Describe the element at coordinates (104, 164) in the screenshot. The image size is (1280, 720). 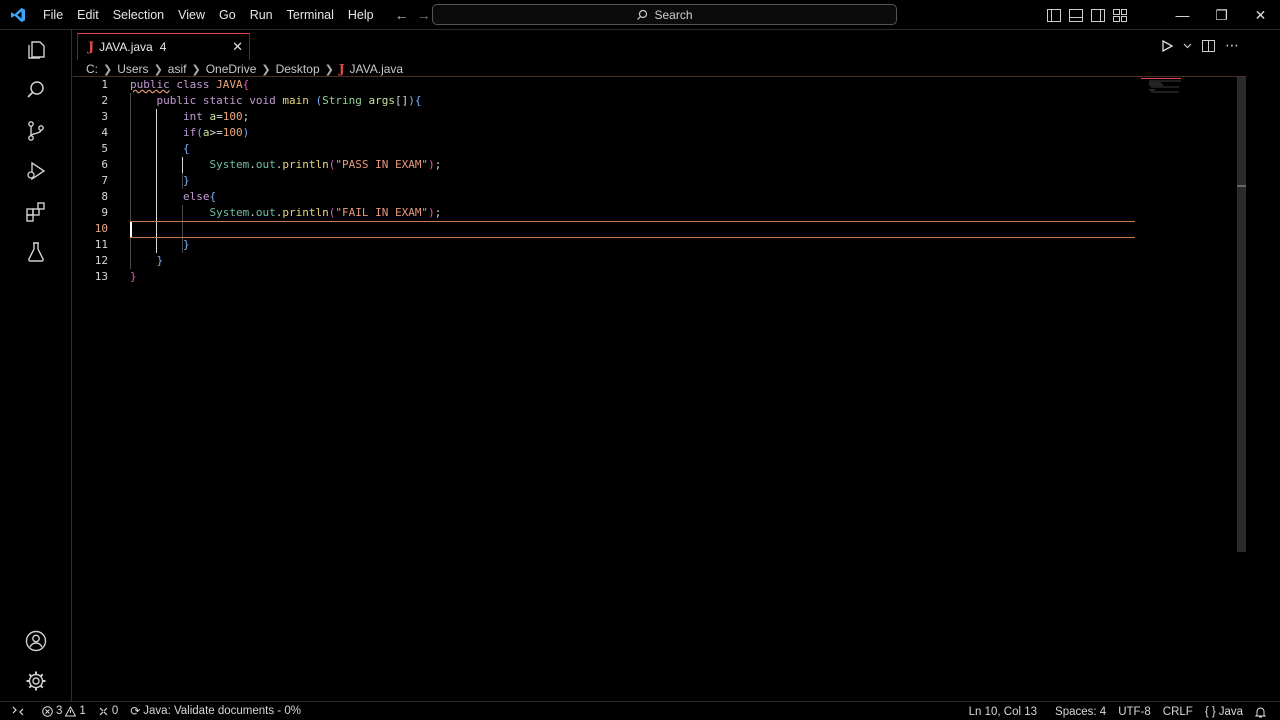
I see `line-number: 6` at that location.